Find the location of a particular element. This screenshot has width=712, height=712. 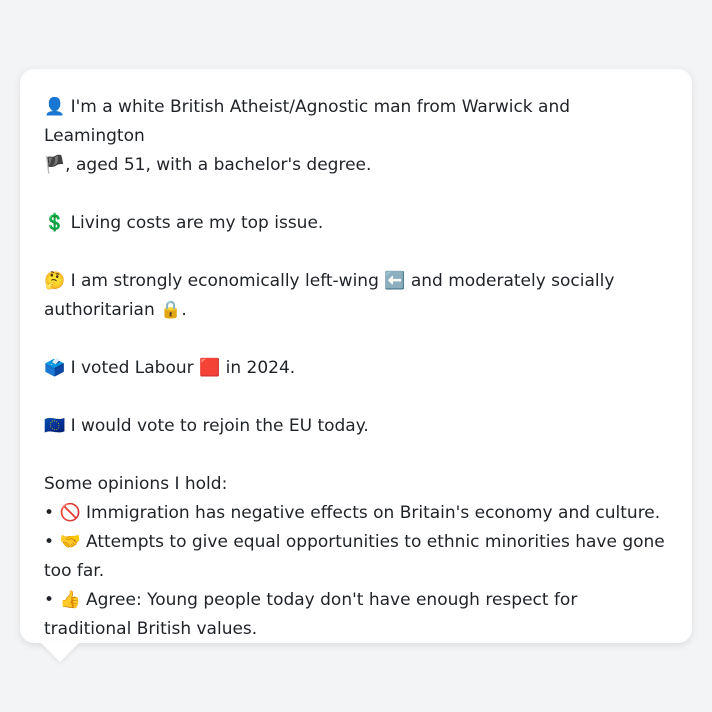

eu-paragraph: 🇪🇺 I would vote to rejoin the EU today. is located at coordinates (356, 426).